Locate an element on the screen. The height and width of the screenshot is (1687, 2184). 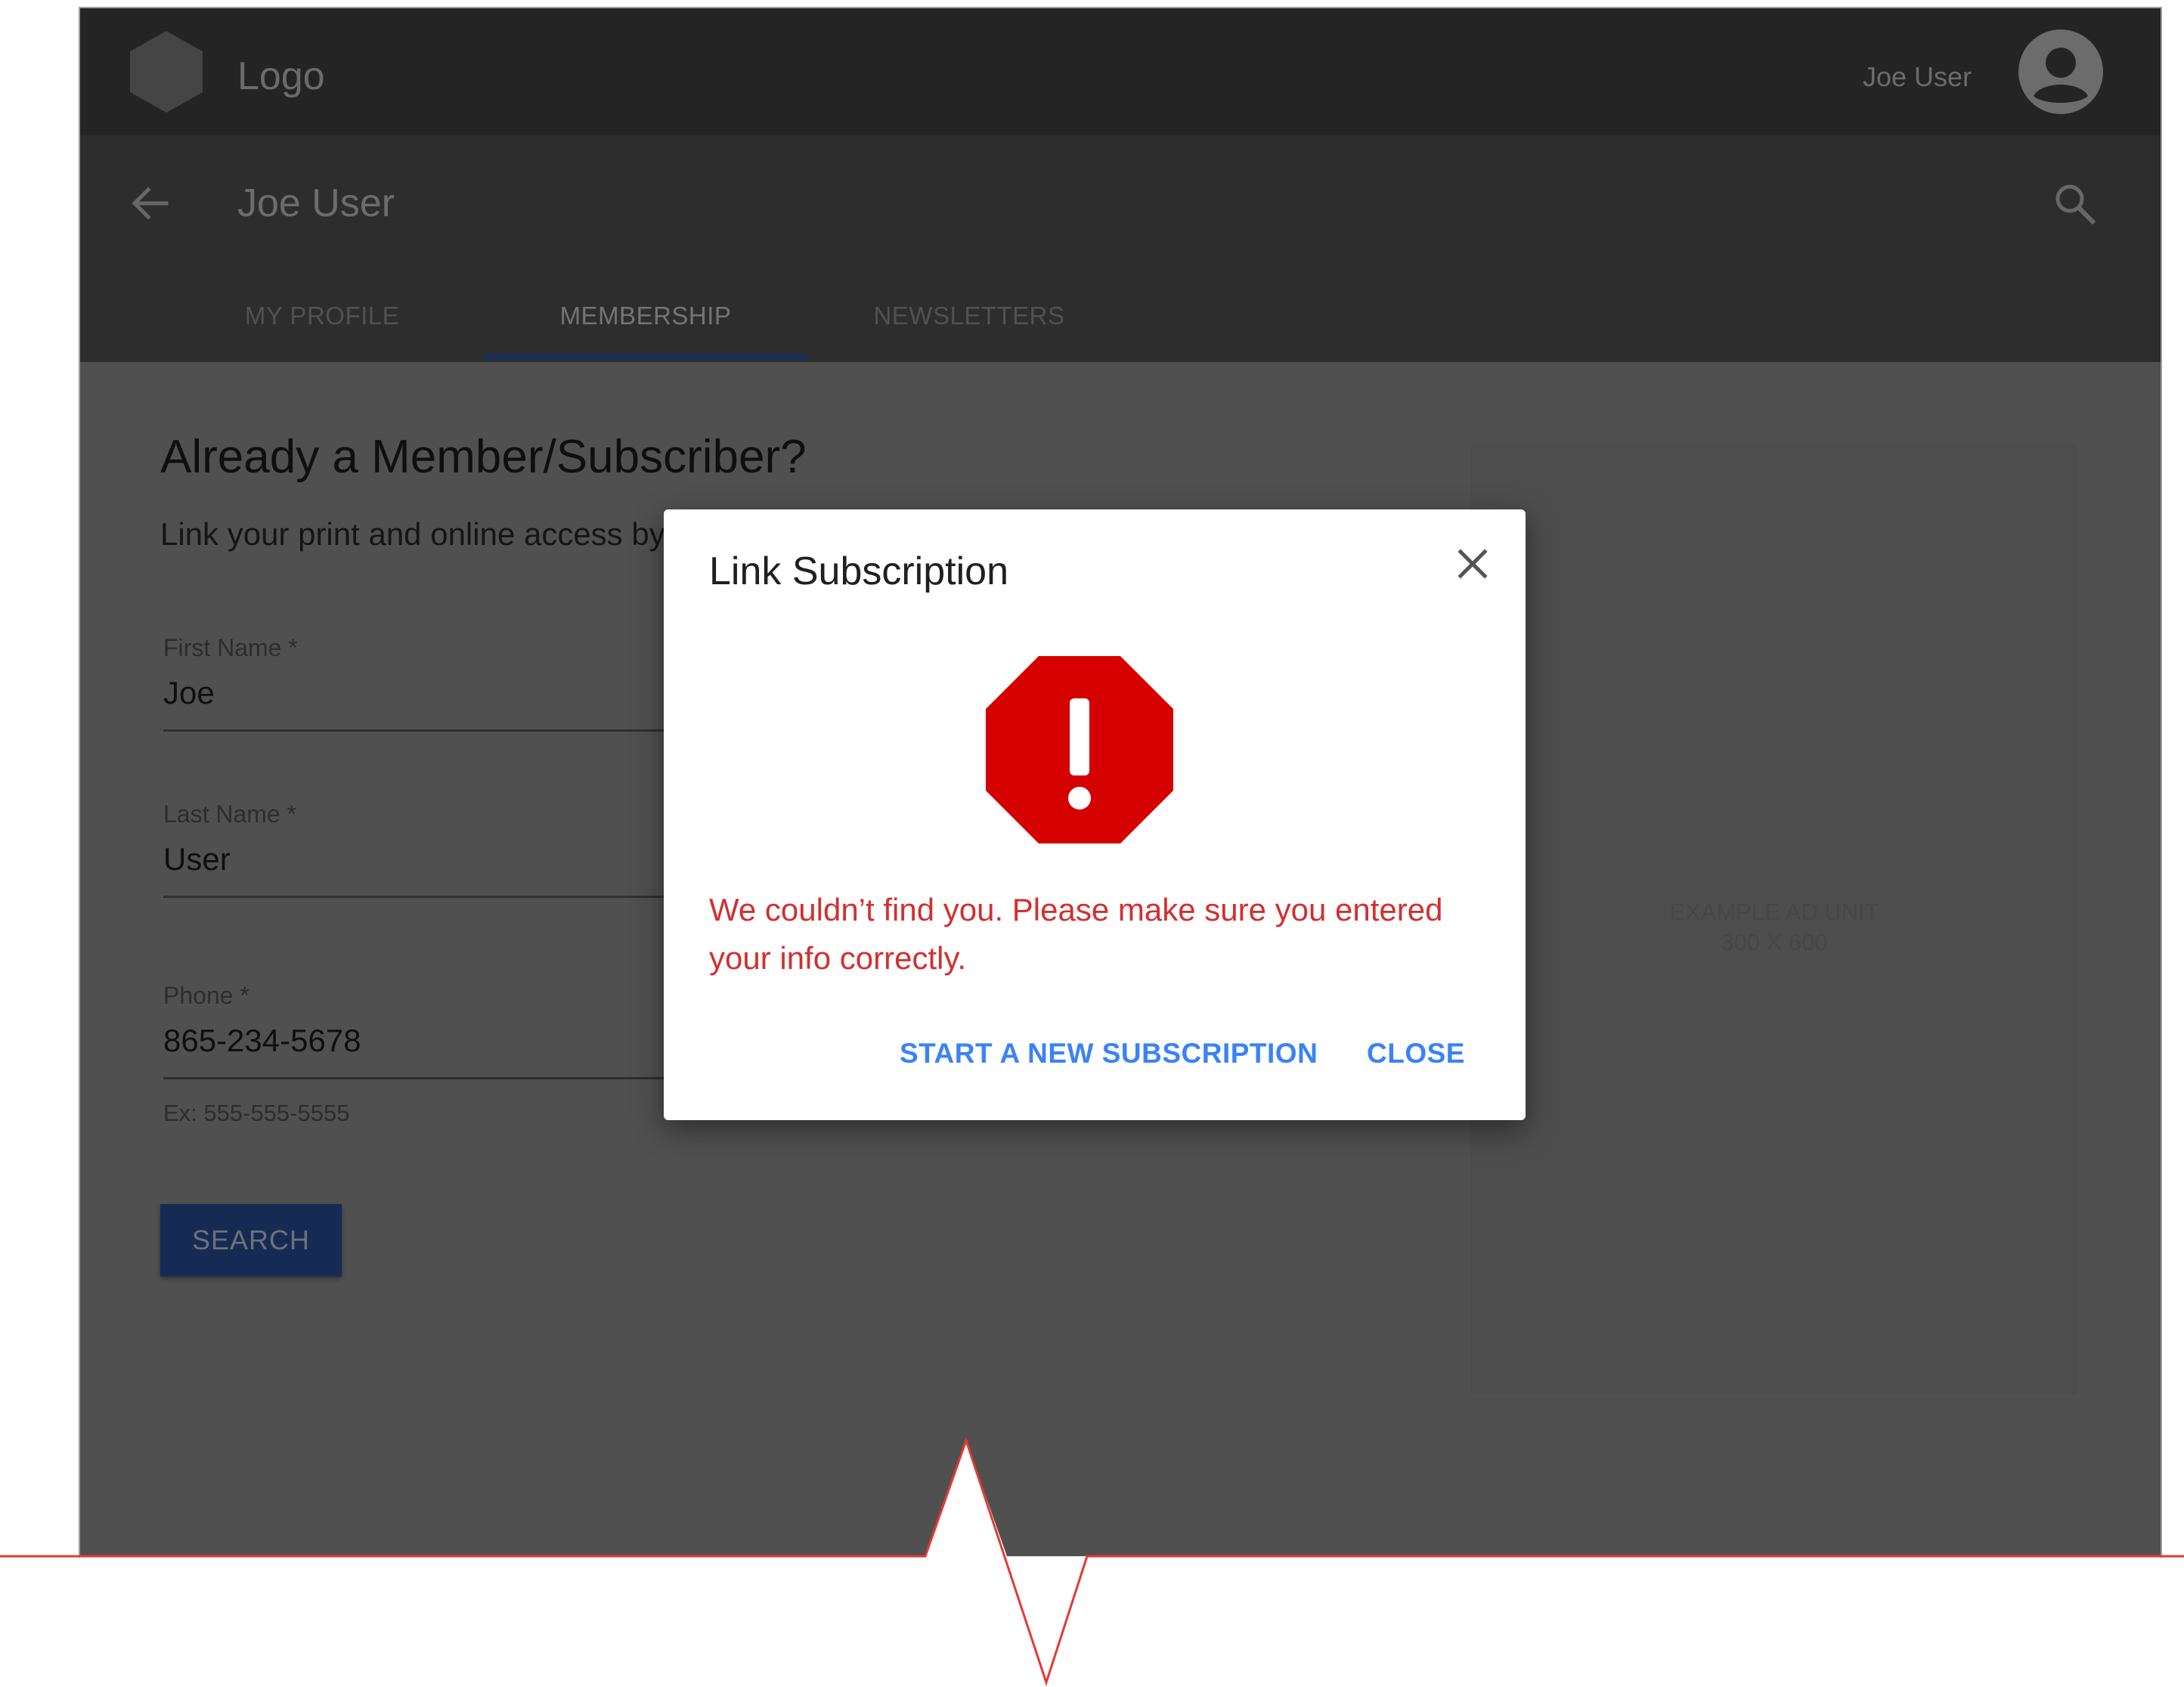
start-new-subscription-button: START A NEW SUBSCRIPTION is located at coordinates (1109, 1053).